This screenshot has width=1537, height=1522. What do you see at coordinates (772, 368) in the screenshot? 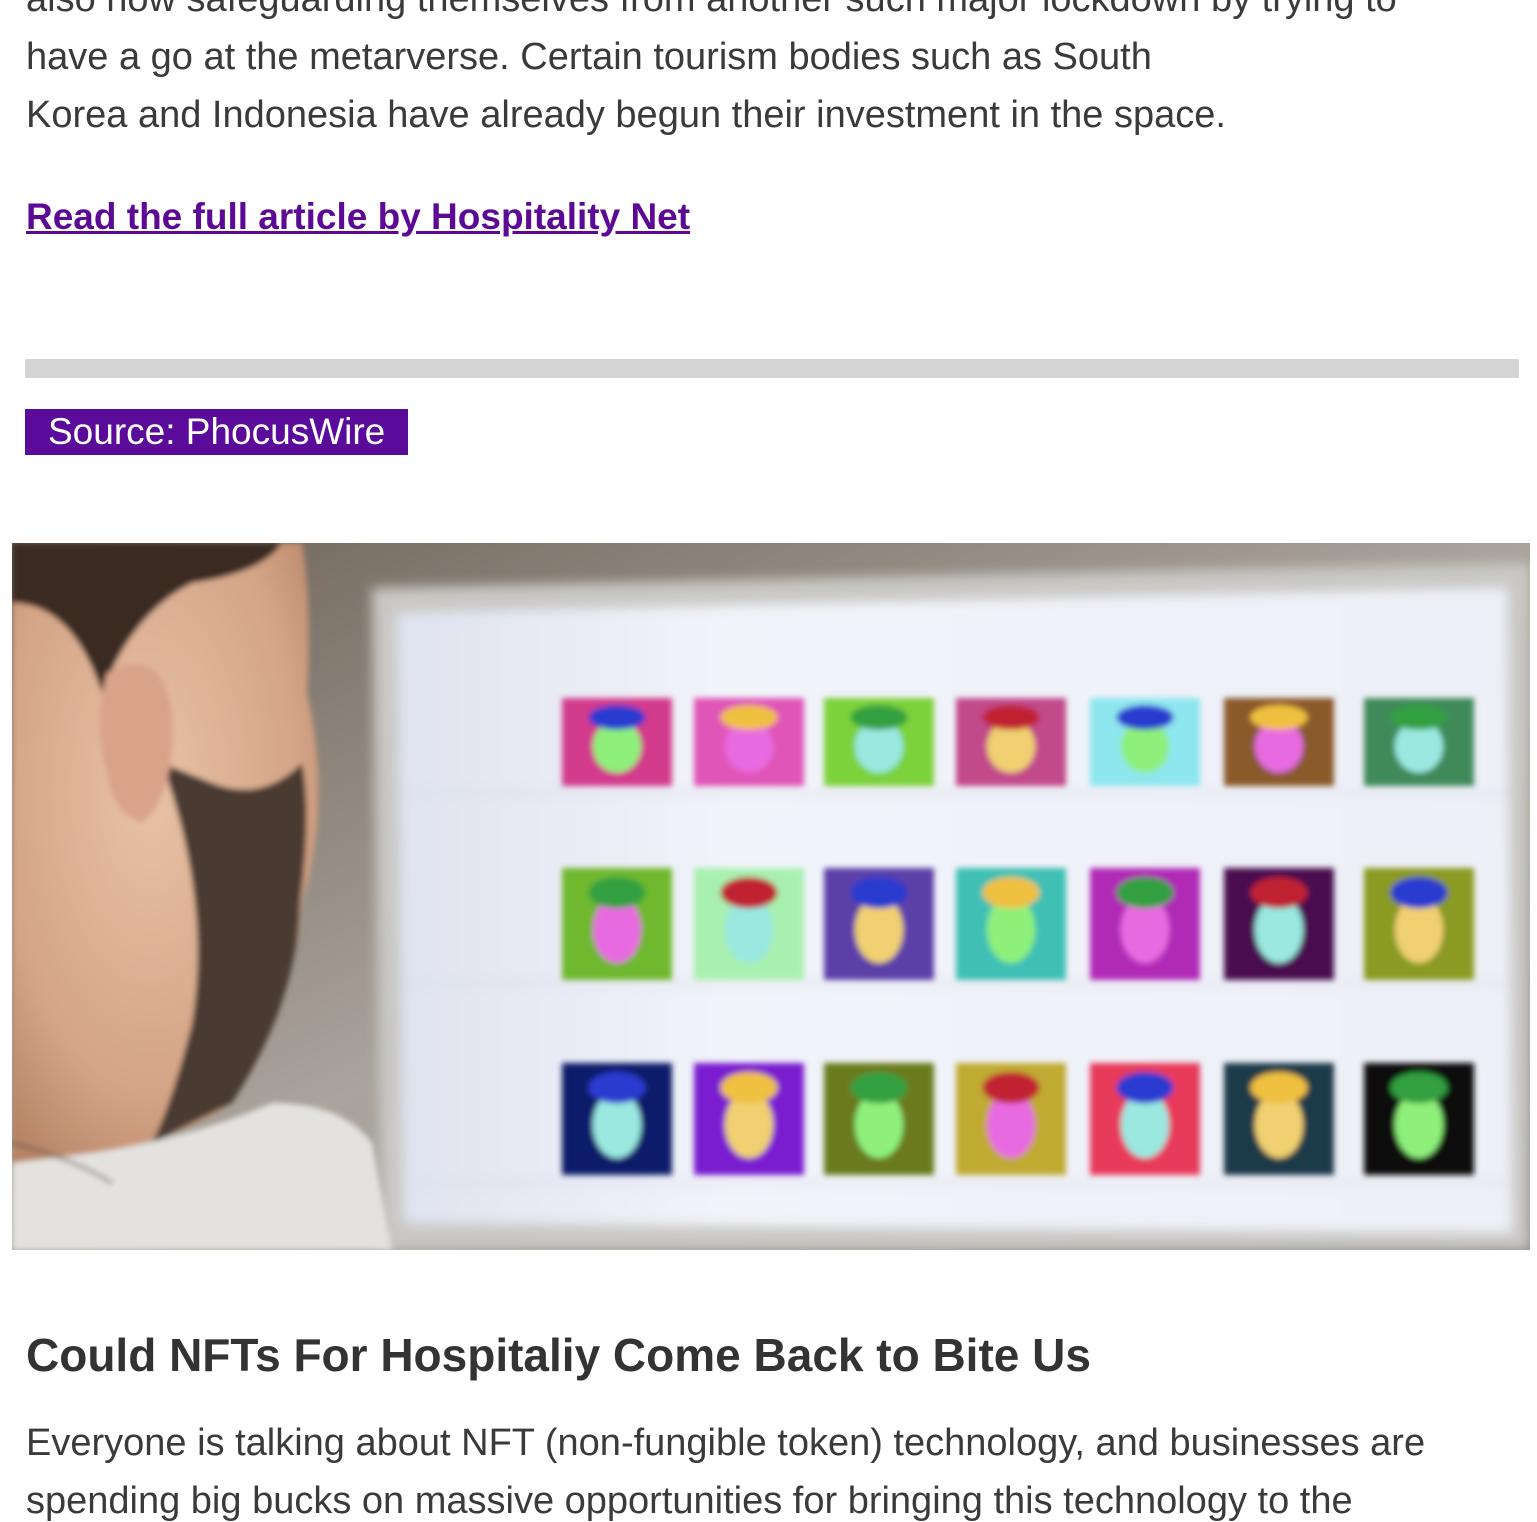
I see `section-divider` at bounding box center [772, 368].